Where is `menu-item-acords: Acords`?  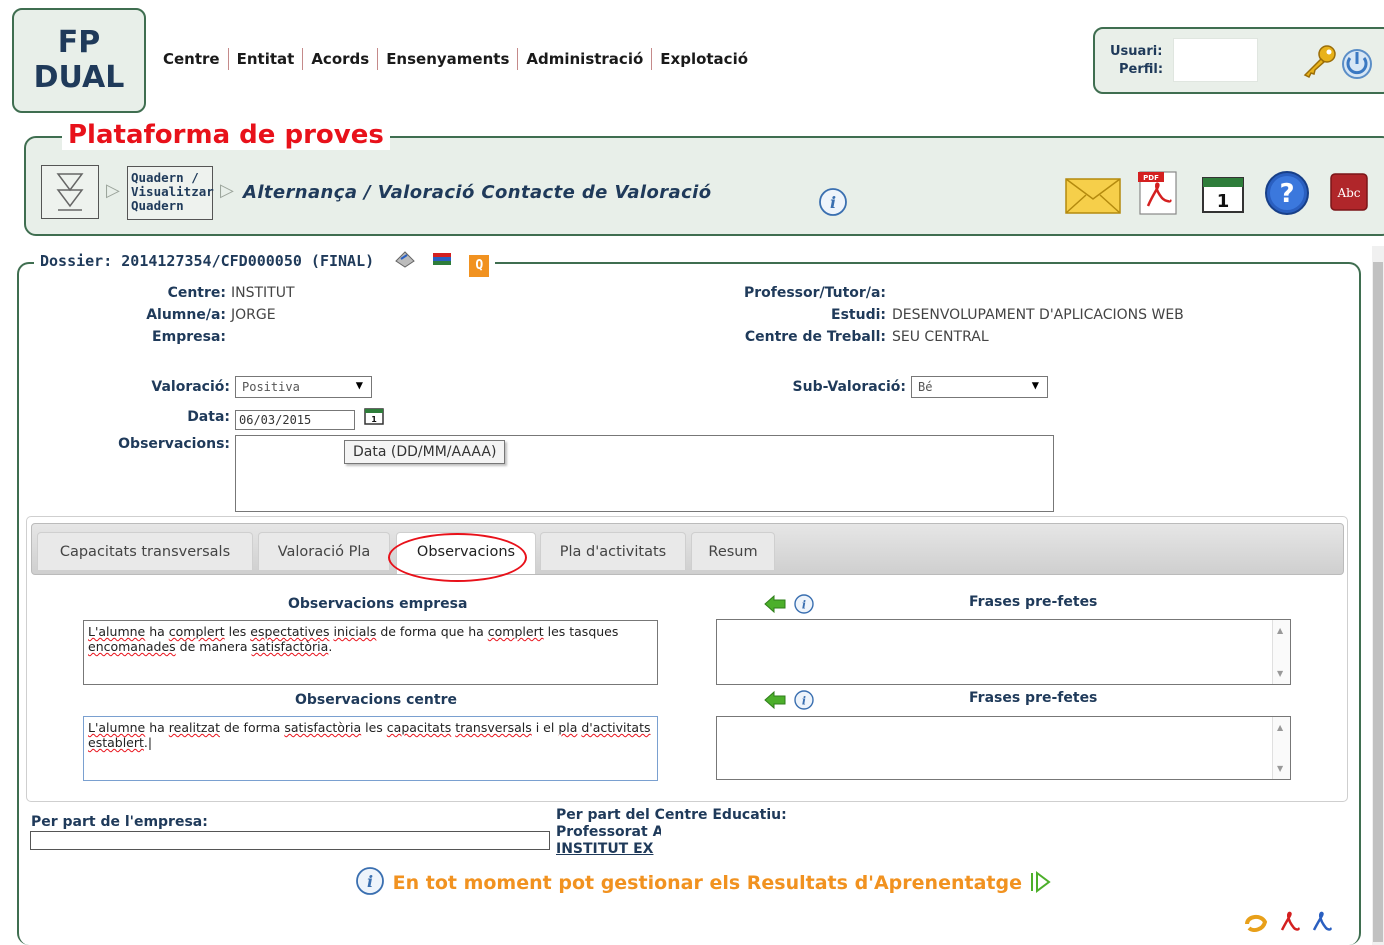
menu-item-acords: Acords is located at coordinates (339, 59).